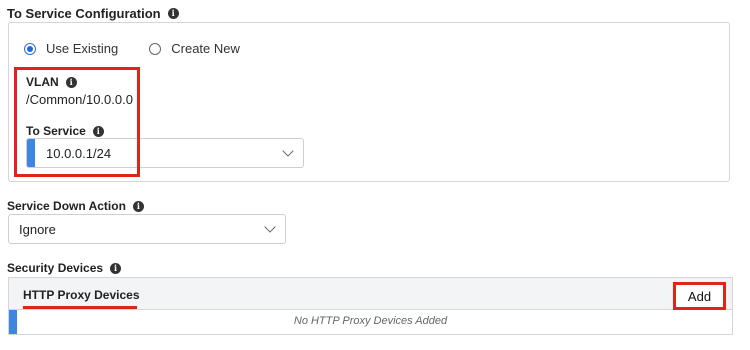 The width and height of the screenshot is (750, 350). I want to click on table-header: HTTP Proxy Devices Add, so click(370, 293).